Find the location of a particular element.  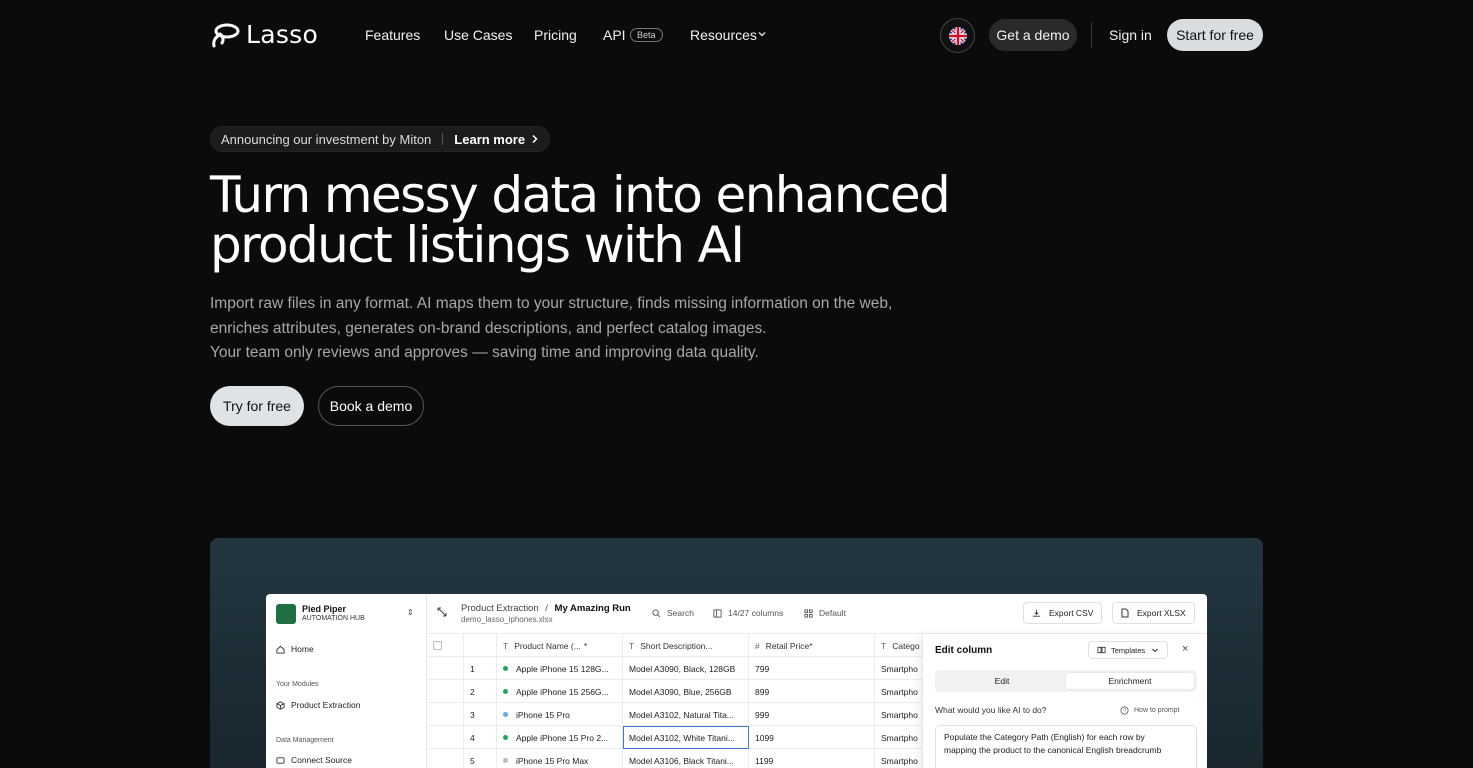

templates-dropdown: Templates is located at coordinates (1128, 650).